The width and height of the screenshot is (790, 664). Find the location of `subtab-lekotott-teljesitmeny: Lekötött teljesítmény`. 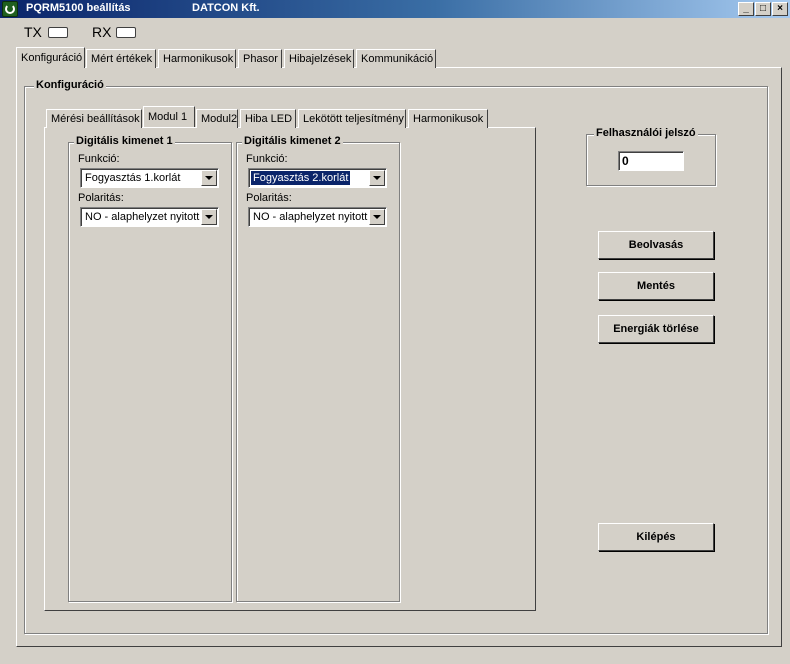

subtab-lekotott-teljesitmeny: Lekötött teljesítmény is located at coordinates (352, 118).